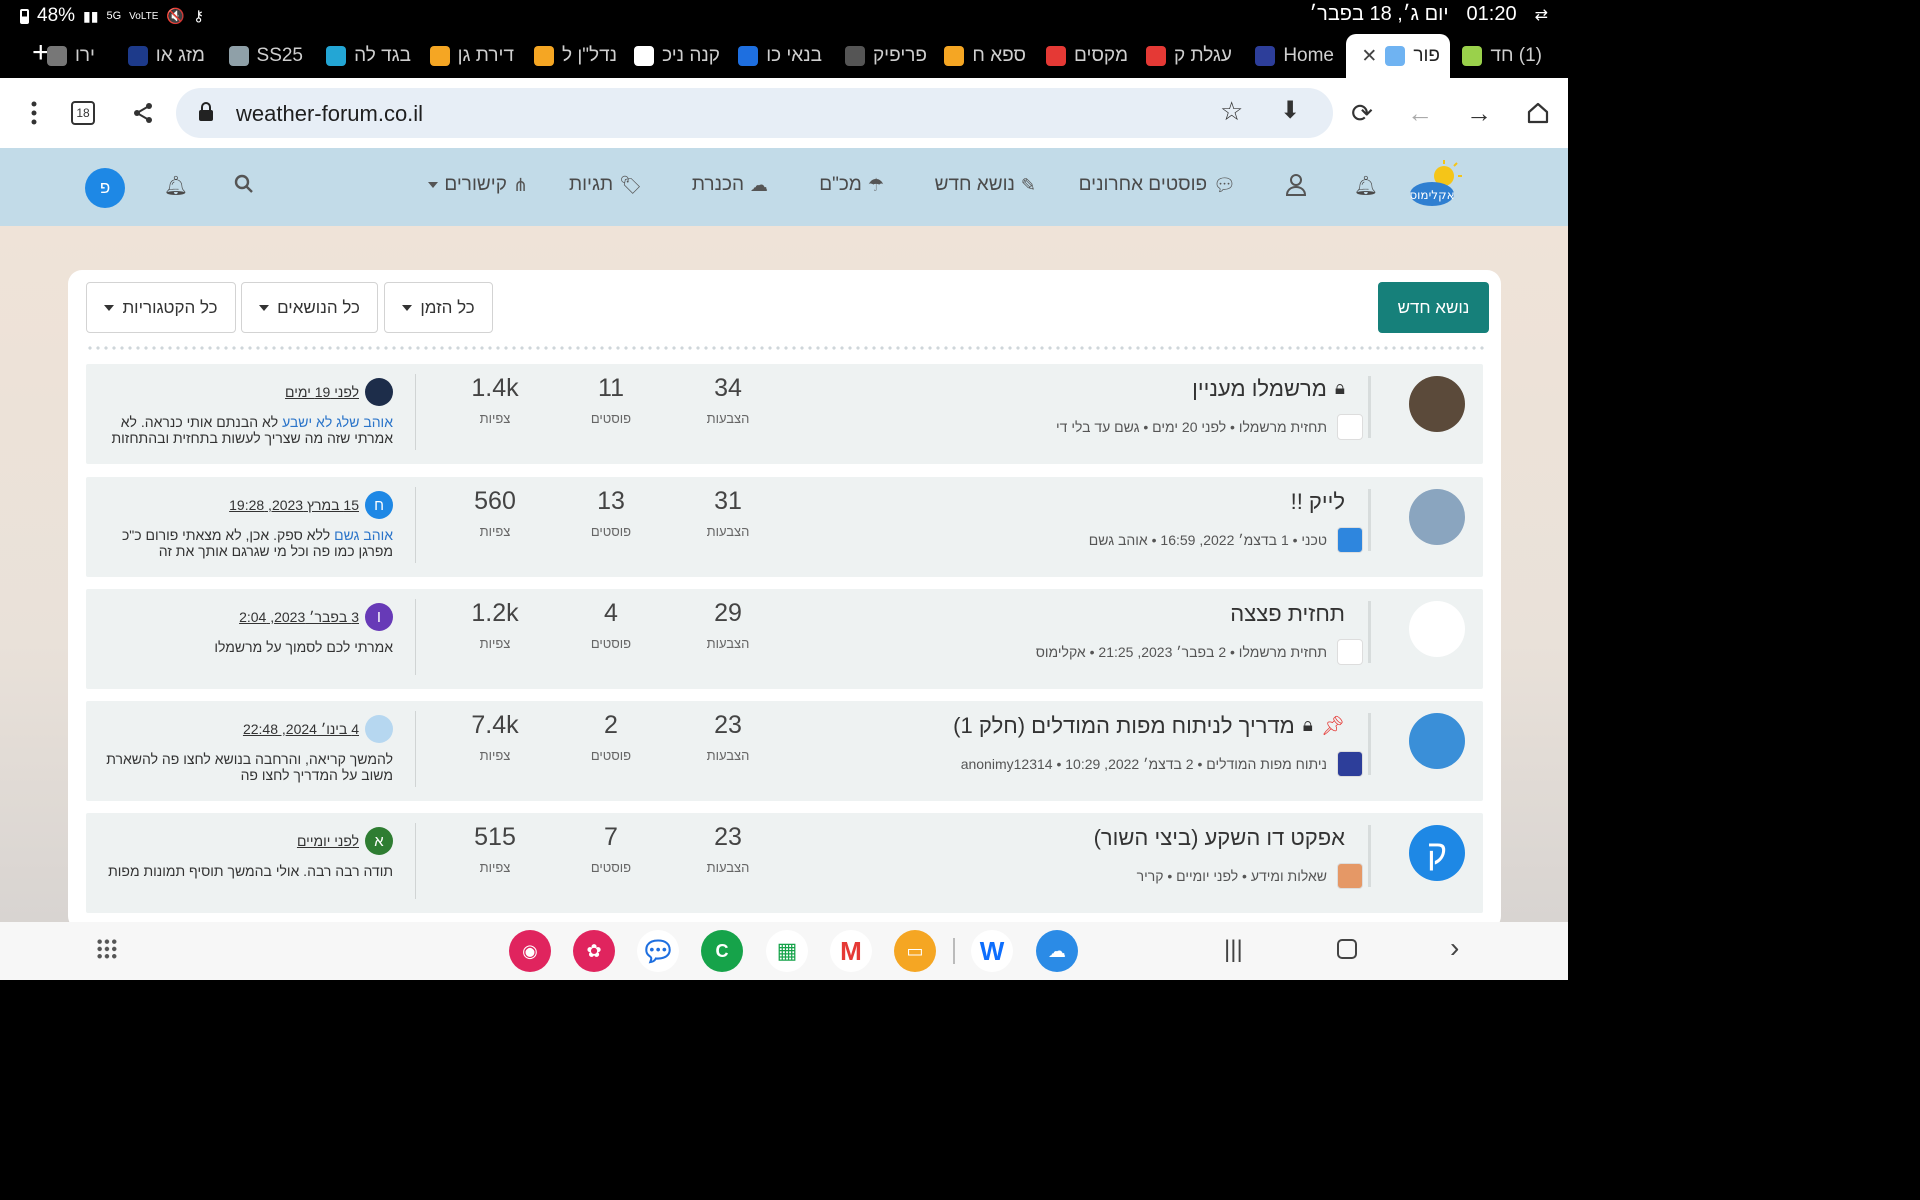  What do you see at coordinates (1435, 187) in the screenshot?
I see `site-logo: אקלימוס` at bounding box center [1435, 187].